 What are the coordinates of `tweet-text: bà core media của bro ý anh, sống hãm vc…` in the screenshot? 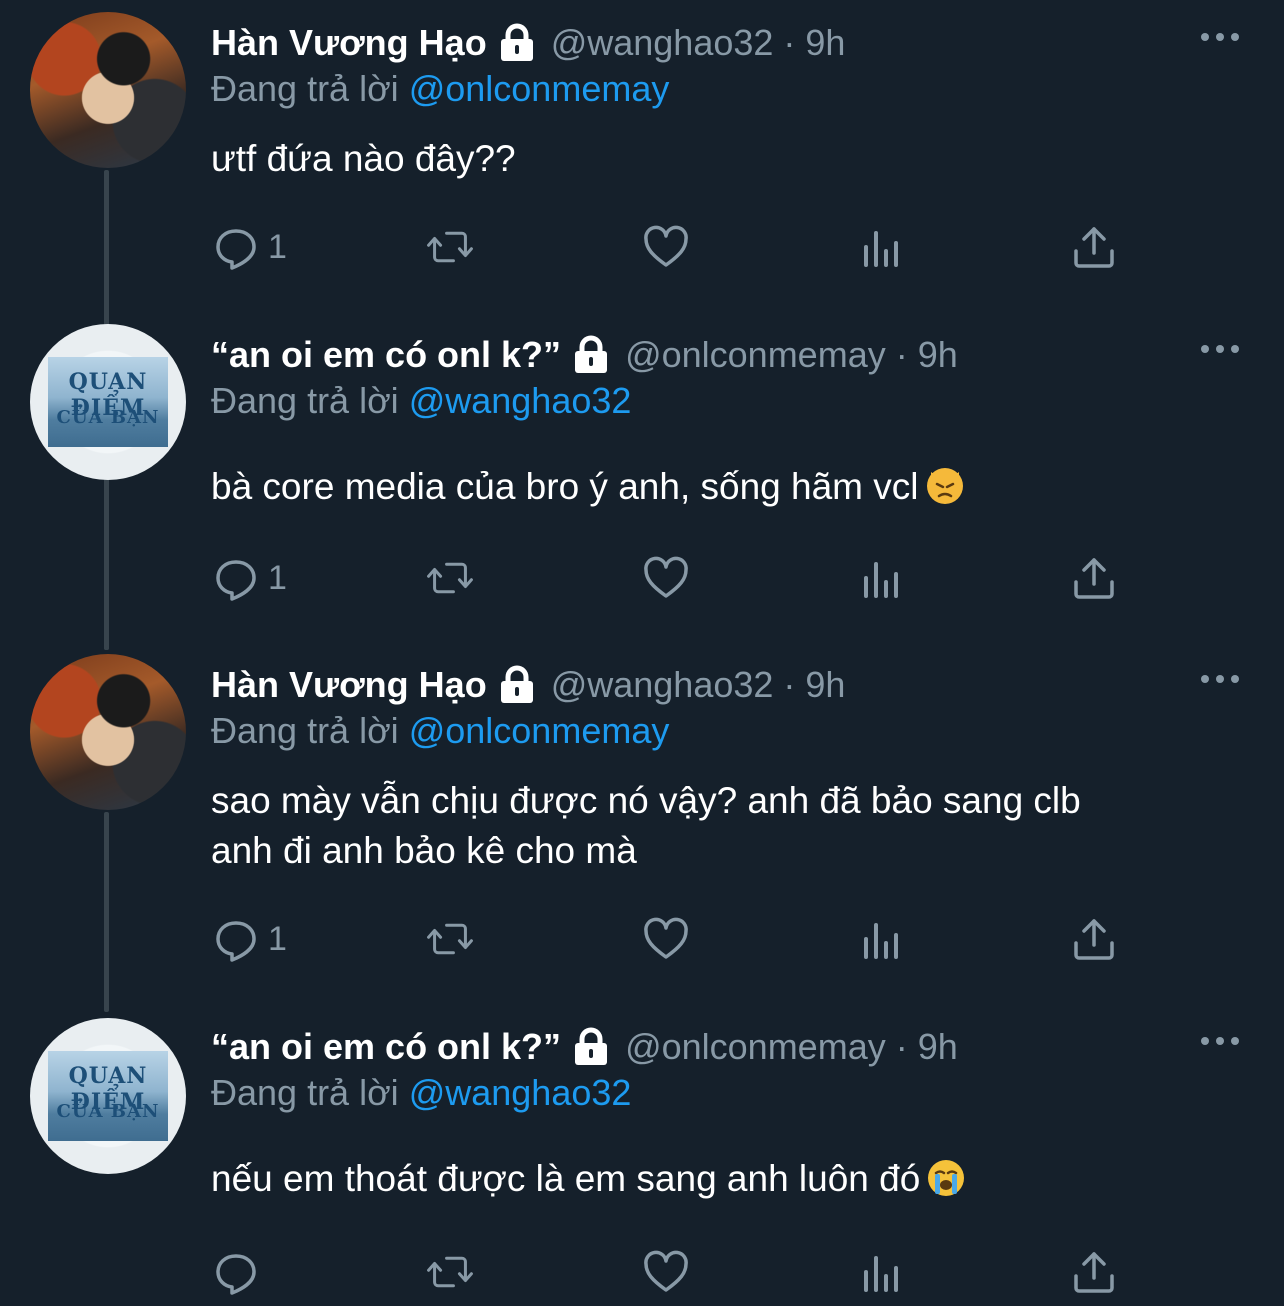 It's located at (587, 487).